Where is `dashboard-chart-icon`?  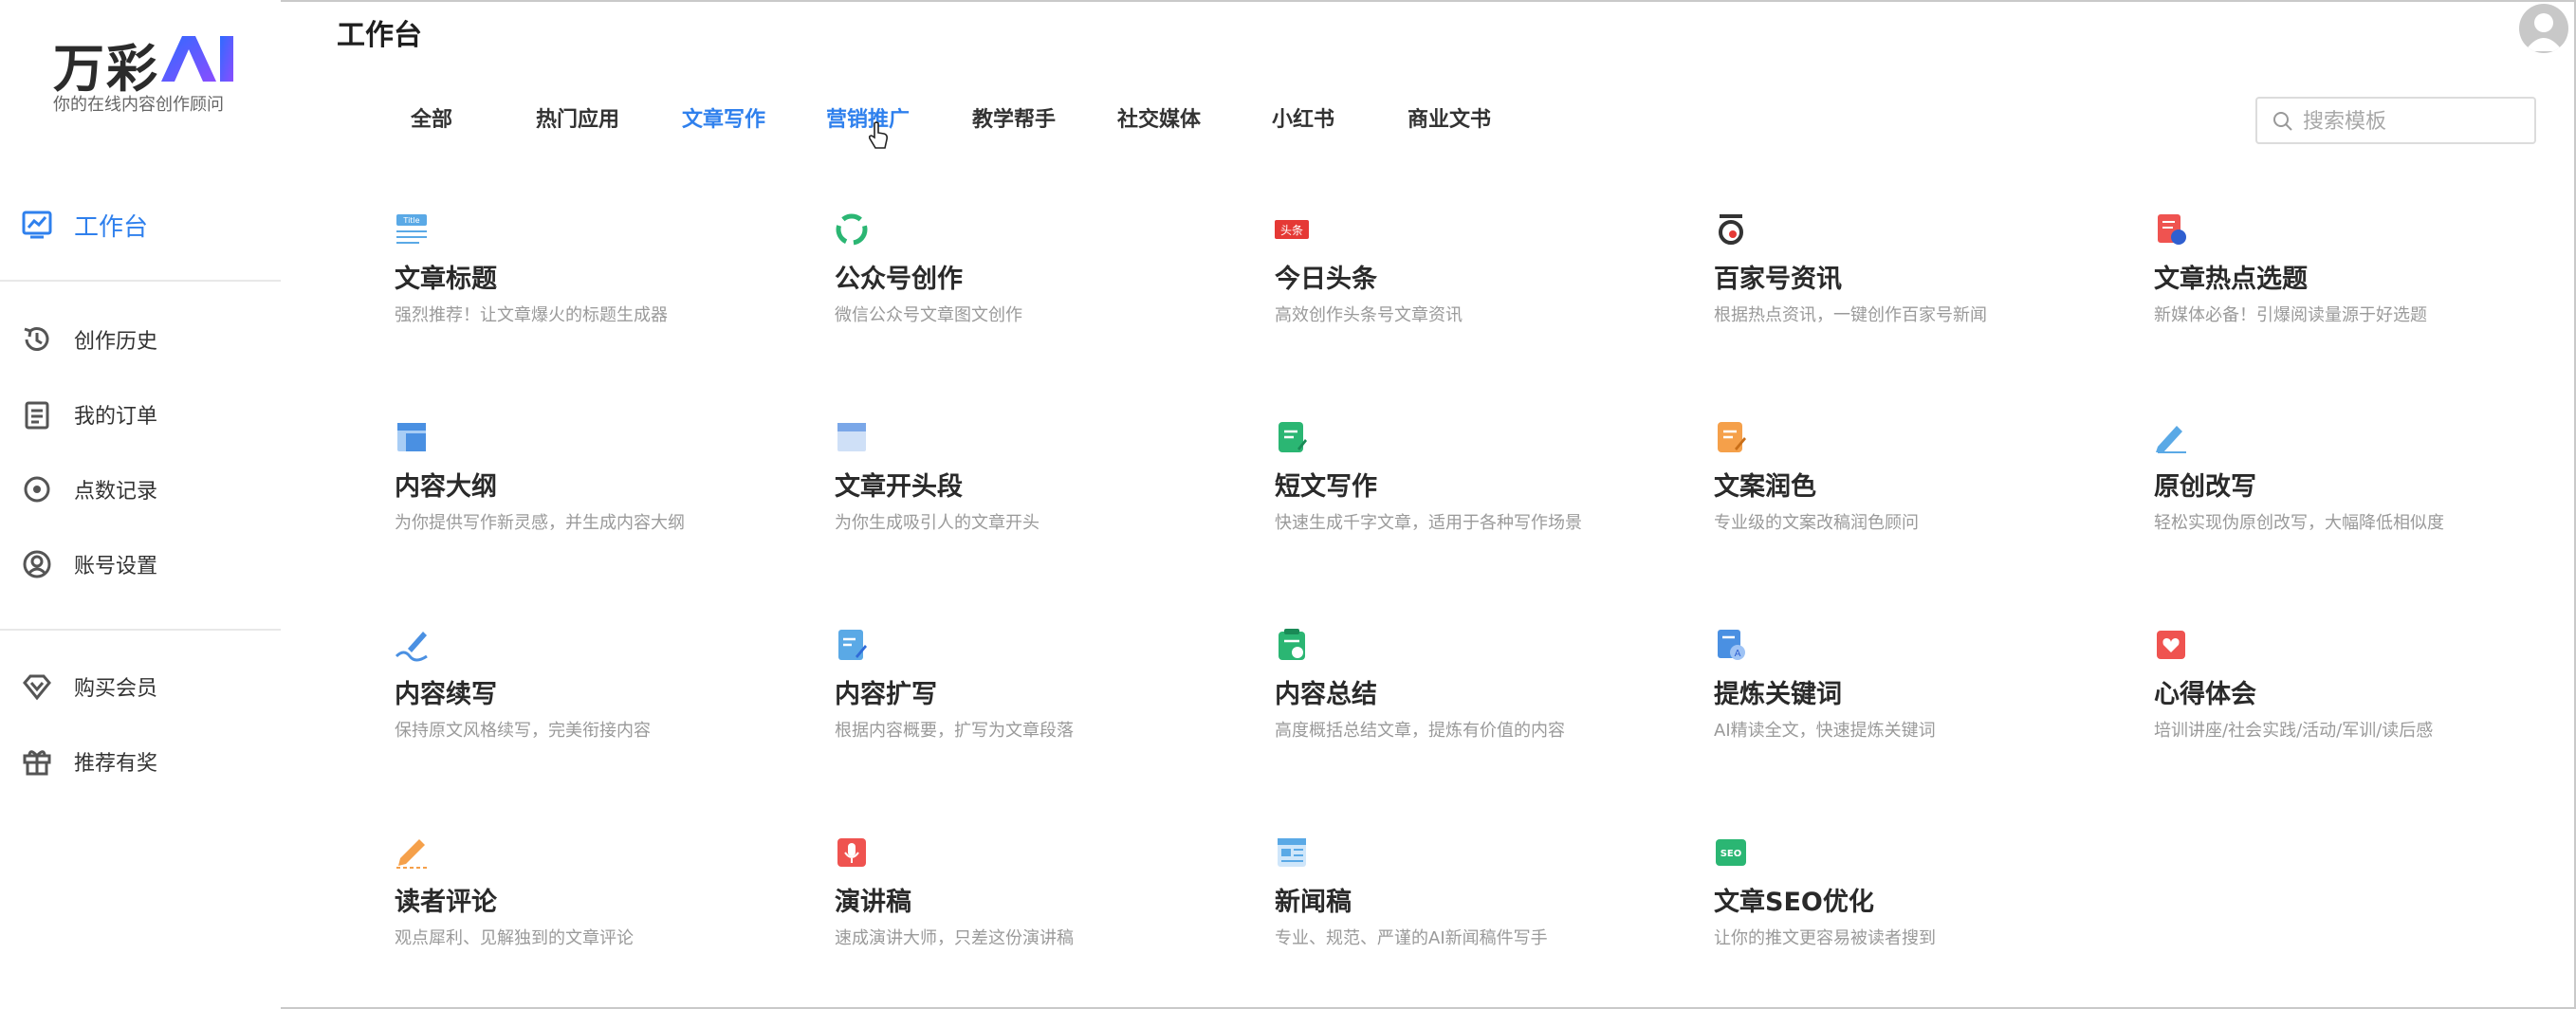
dashboard-chart-icon is located at coordinates (37, 225).